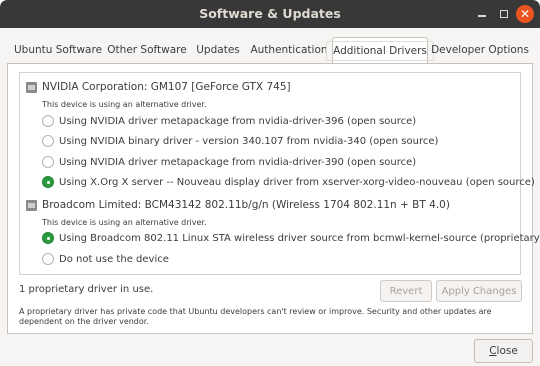 Image resolution: width=540 pixels, height=366 pixels. What do you see at coordinates (507, 351) in the screenshot?
I see `close-label-rest: lose` at bounding box center [507, 351].